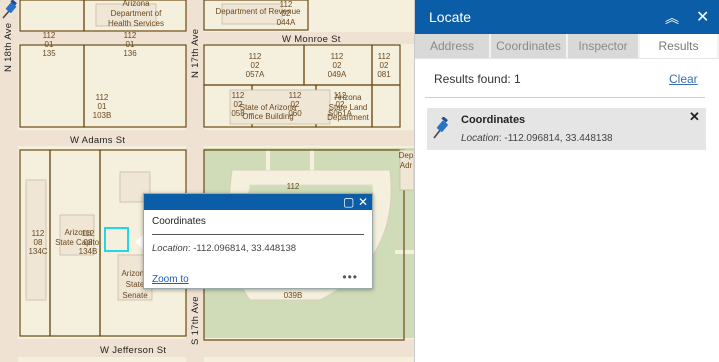 The width and height of the screenshot is (719, 362). I want to click on results-divider, so click(565, 97).